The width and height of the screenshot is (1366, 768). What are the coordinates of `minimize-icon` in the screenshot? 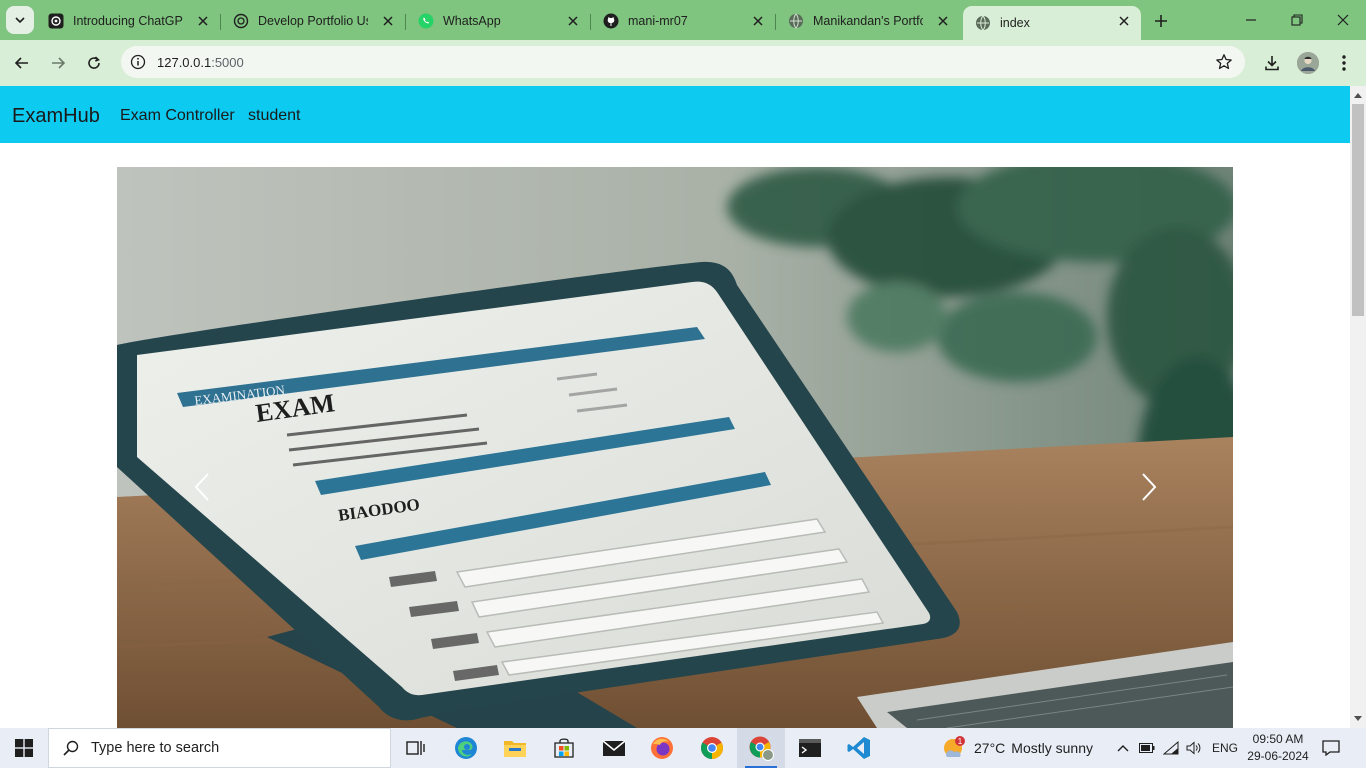 It's located at (1251, 20).